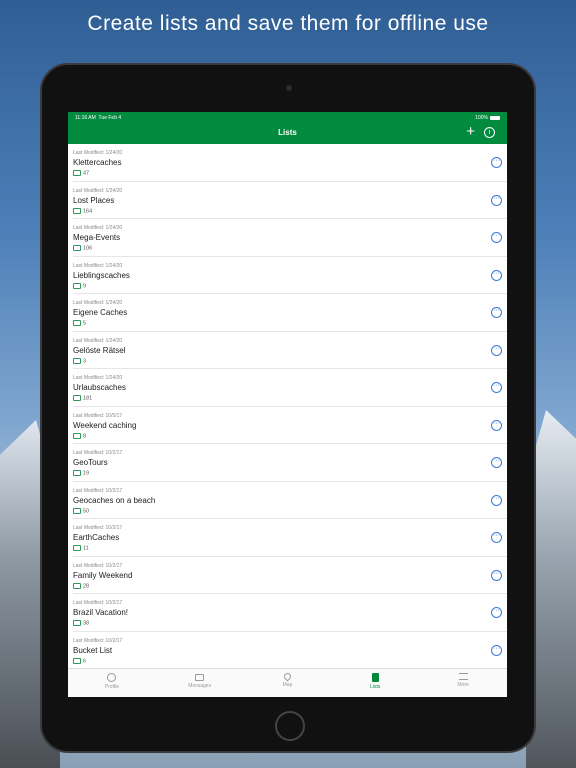  Describe the element at coordinates (100, 612) in the screenshot. I see `list-name: Brazil Vacation!` at that location.